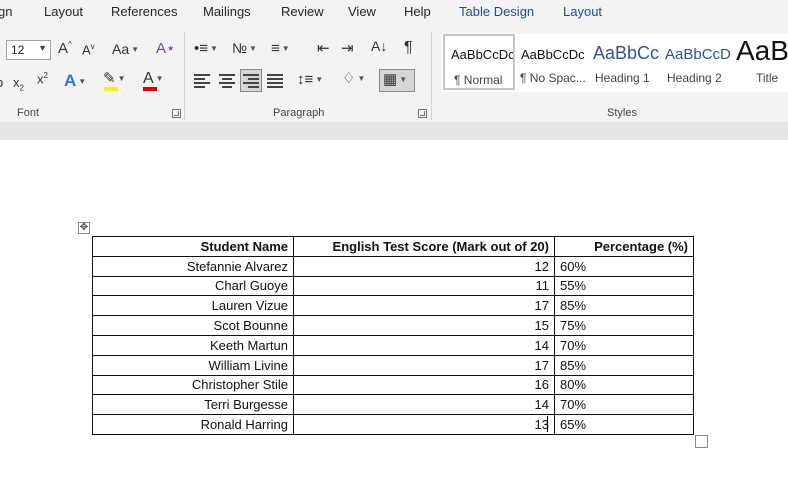 This screenshot has height=486, width=788. Describe the element at coordinates (193, 385) in the screenshot. I see `cell-student-name: Christopher Stile` at that location.